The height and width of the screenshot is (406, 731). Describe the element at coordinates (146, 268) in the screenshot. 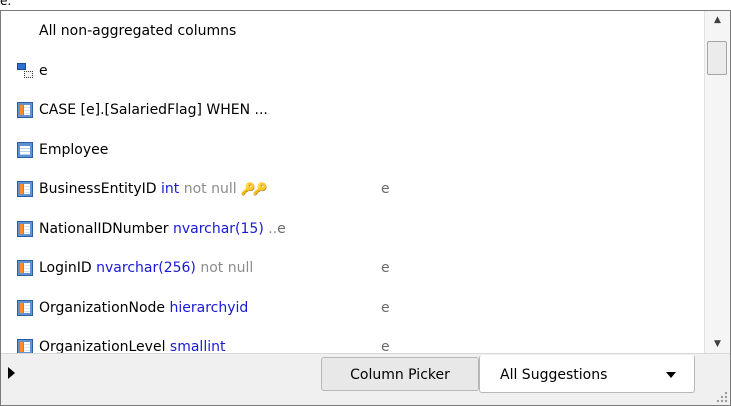

I see `column-type: nvarchar(256)` at that location.